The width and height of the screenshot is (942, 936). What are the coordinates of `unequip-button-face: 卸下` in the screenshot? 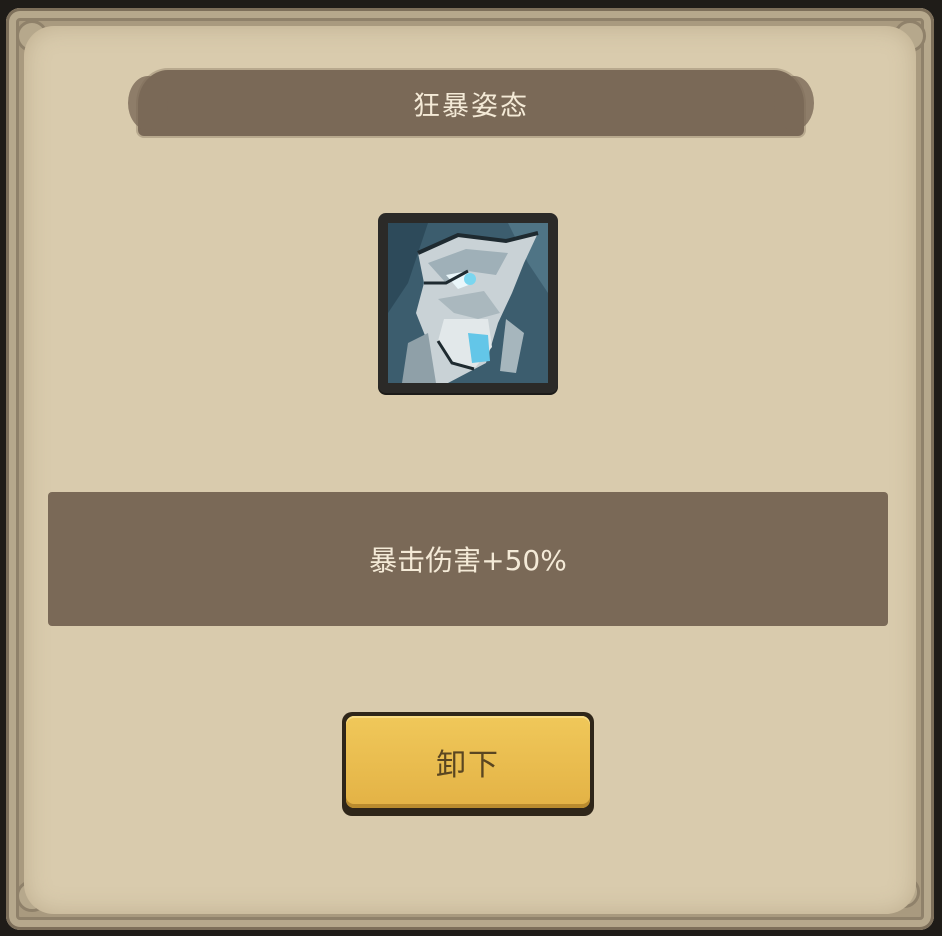 It's located at (468, 762).